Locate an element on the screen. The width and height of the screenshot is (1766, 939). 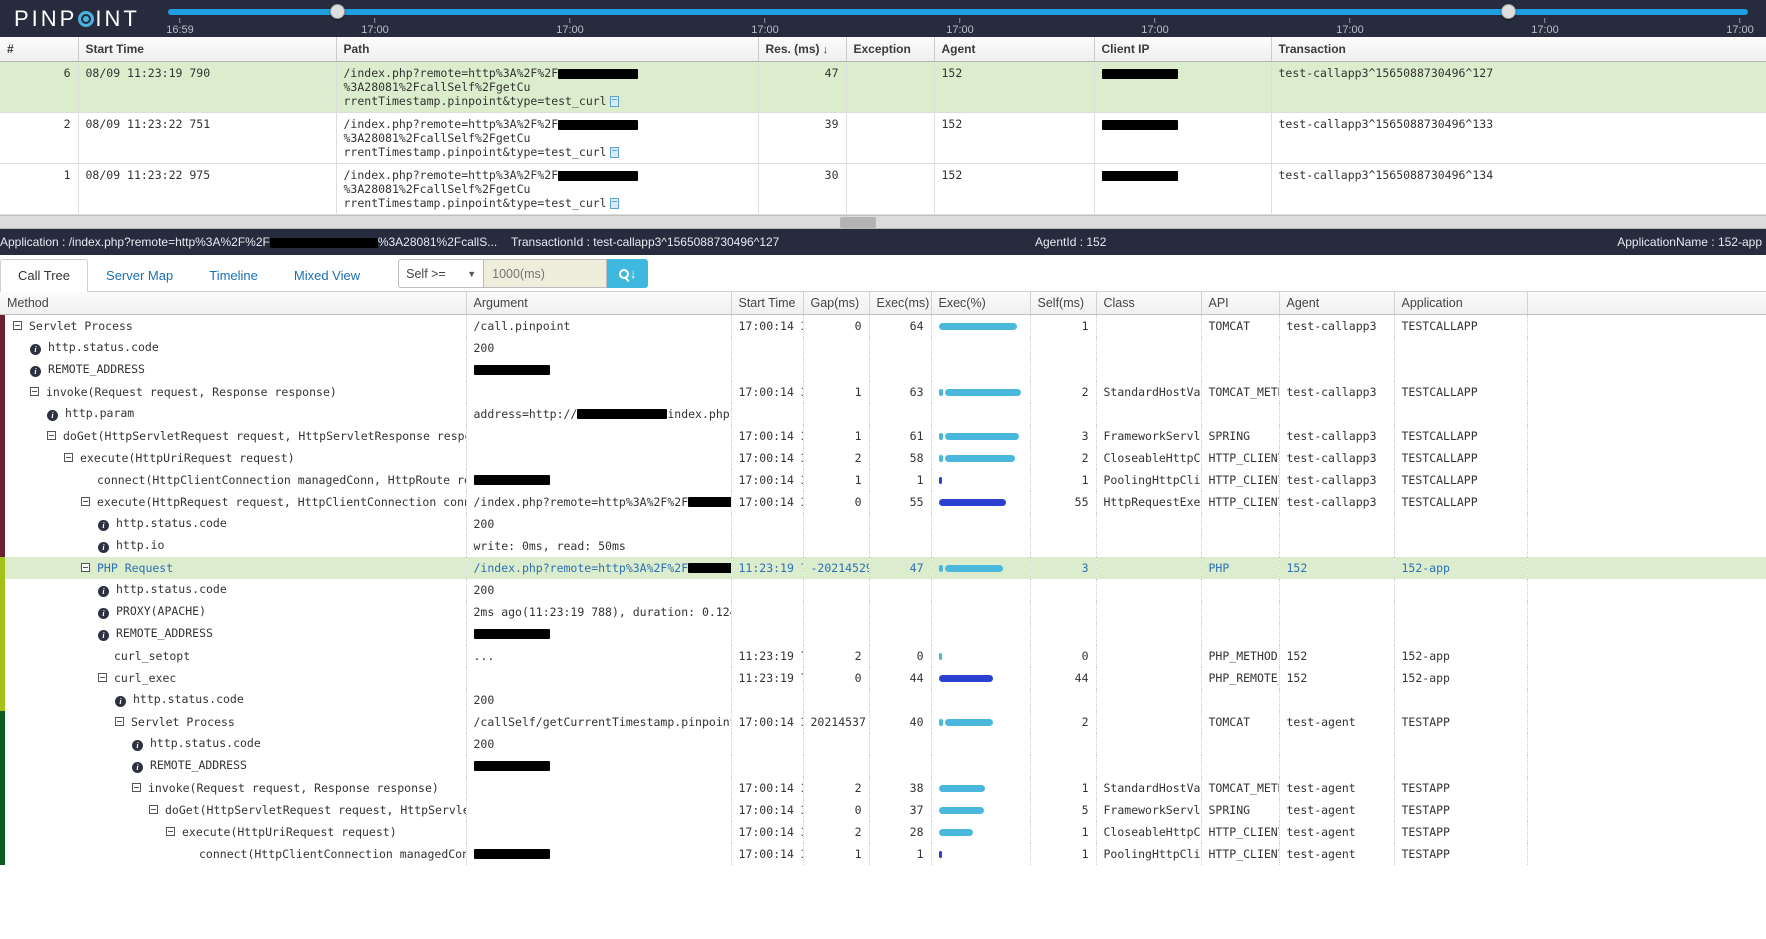
tx-col-agent: Agent is located at coordinates (1014, 49).